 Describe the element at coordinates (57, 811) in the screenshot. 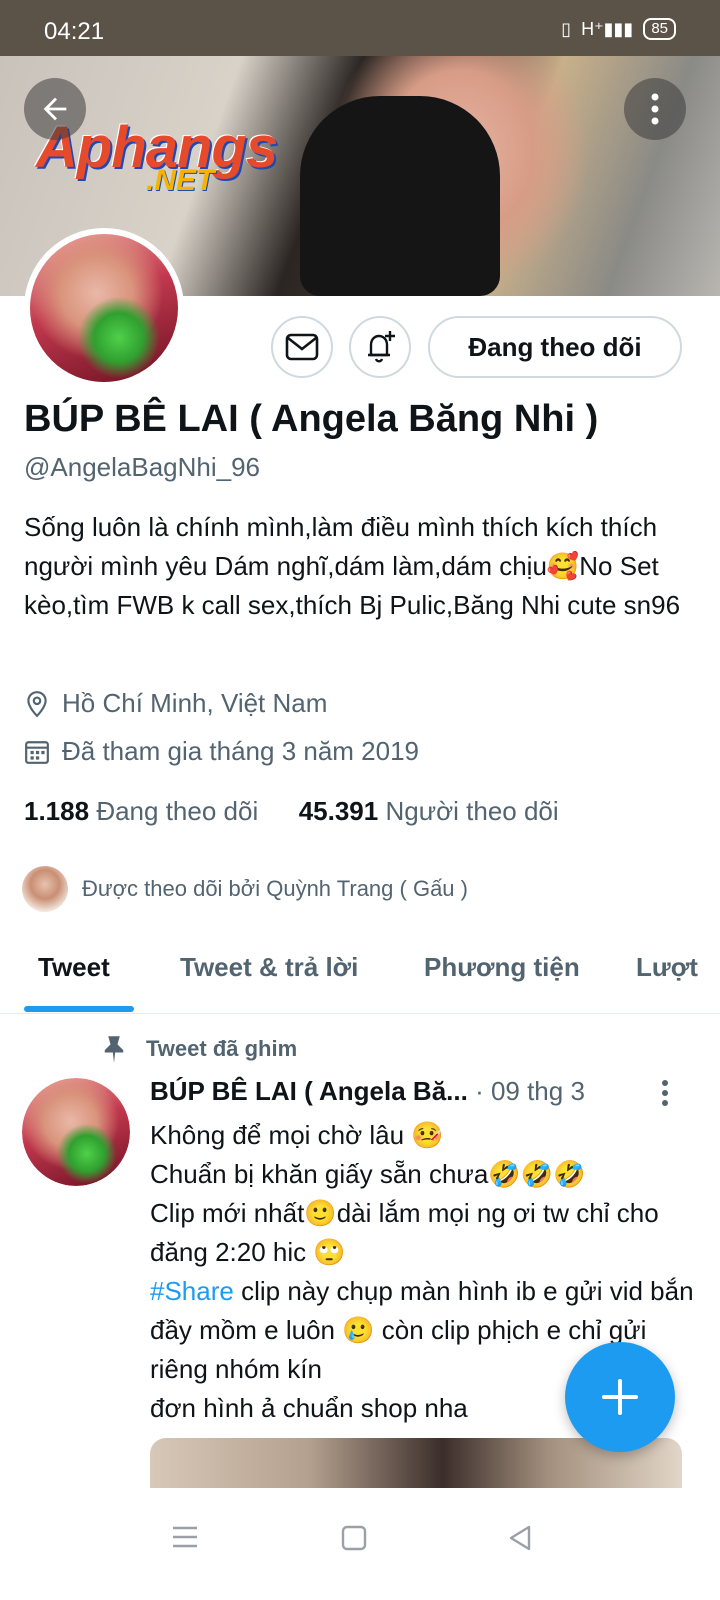

I see `following-count: 1.188` at that location.